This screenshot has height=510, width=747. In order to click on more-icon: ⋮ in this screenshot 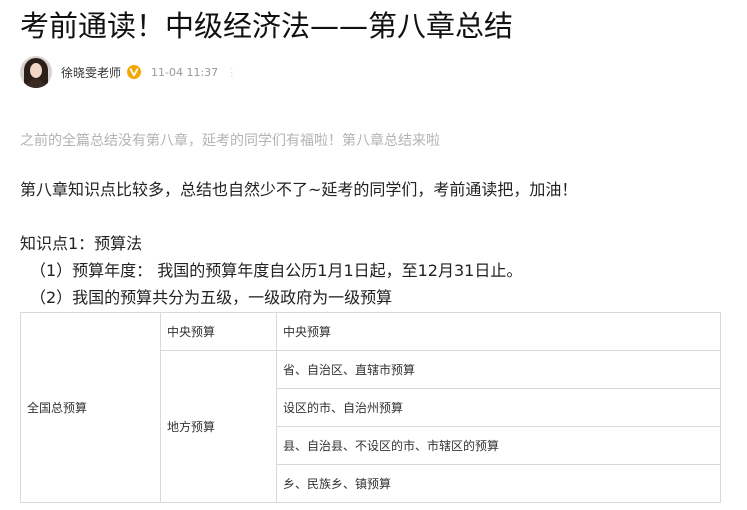, I will do `click(231, 72)`.